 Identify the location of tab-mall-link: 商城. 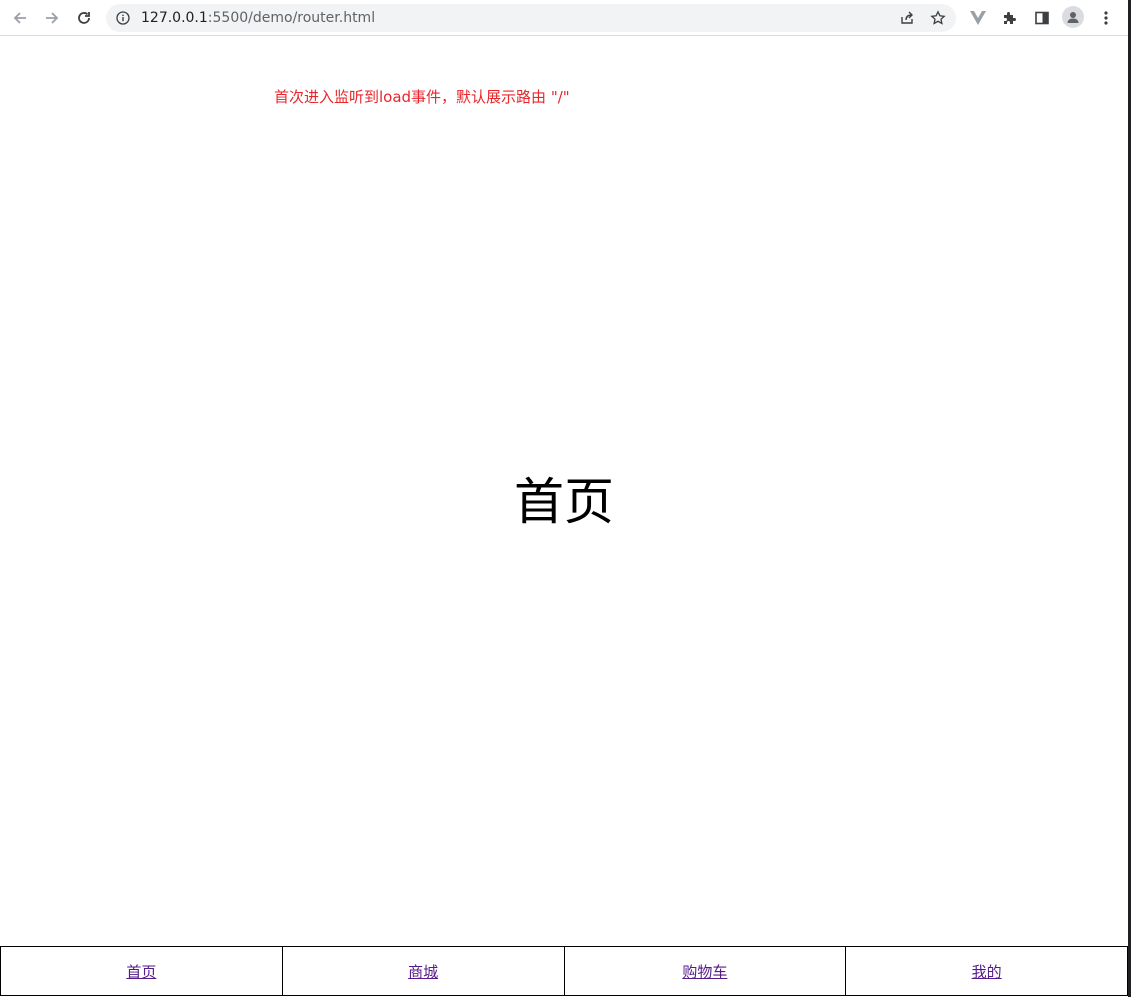
(423, 971).